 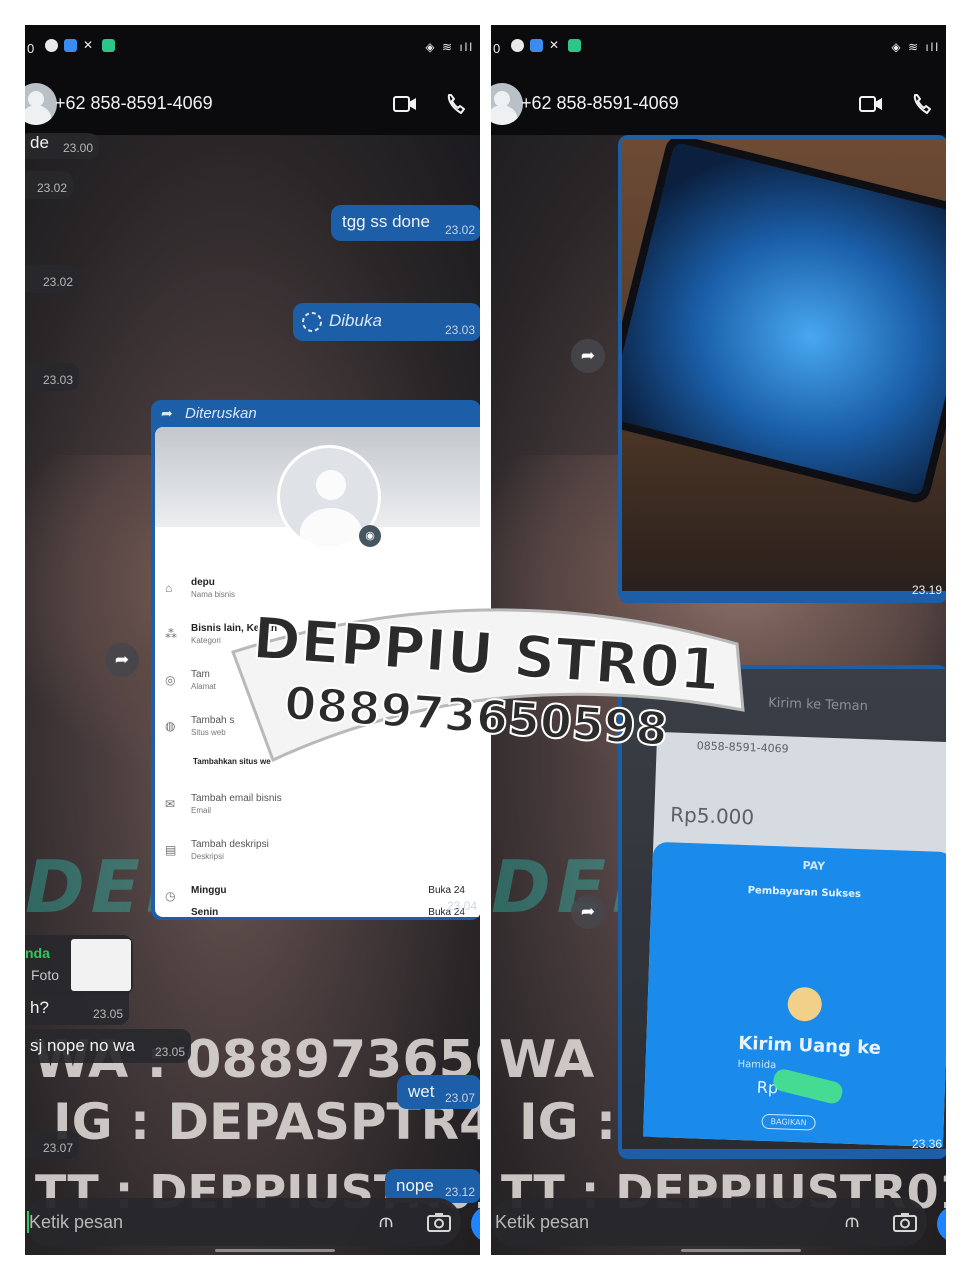 I want to click on store-icon: ⌂, so click(x=169, y=588).